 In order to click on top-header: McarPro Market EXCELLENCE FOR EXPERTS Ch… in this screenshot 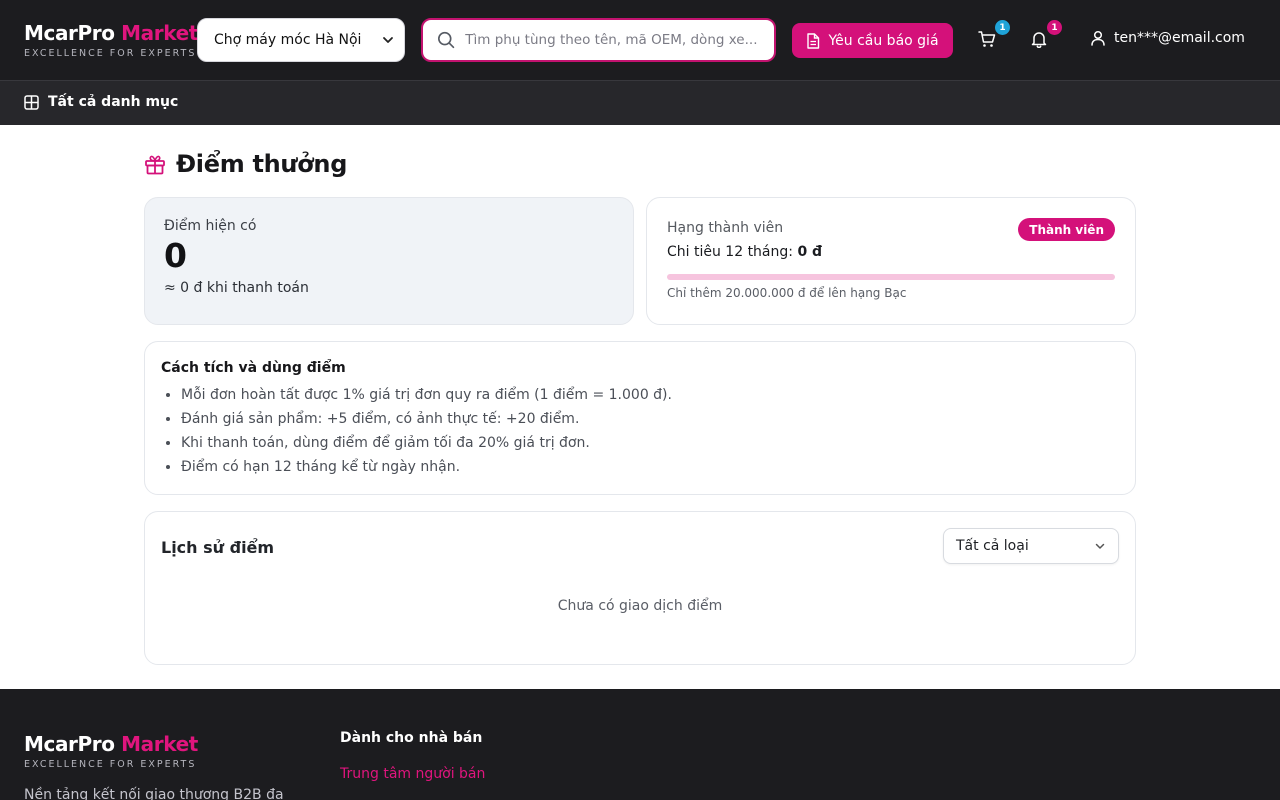, I will do `click(640, 40)`.